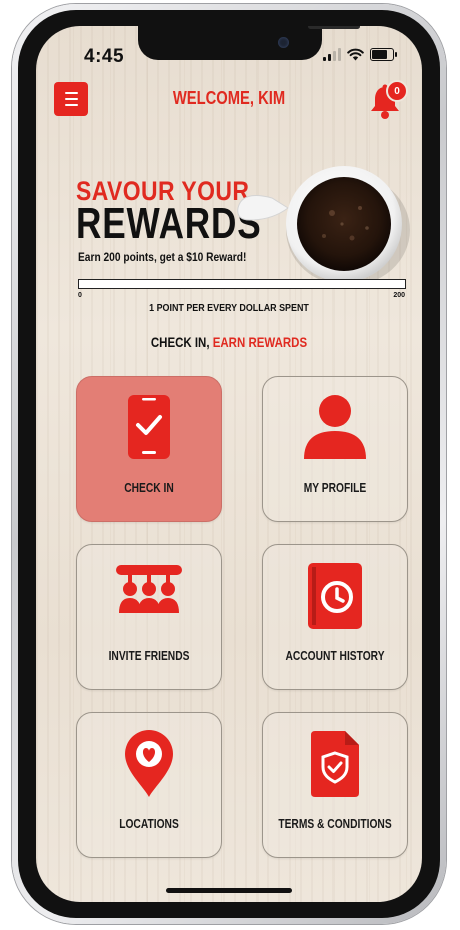  Describe the element at coordinates (383, 54) in the screenshot. I see `battery-icon` at that location.